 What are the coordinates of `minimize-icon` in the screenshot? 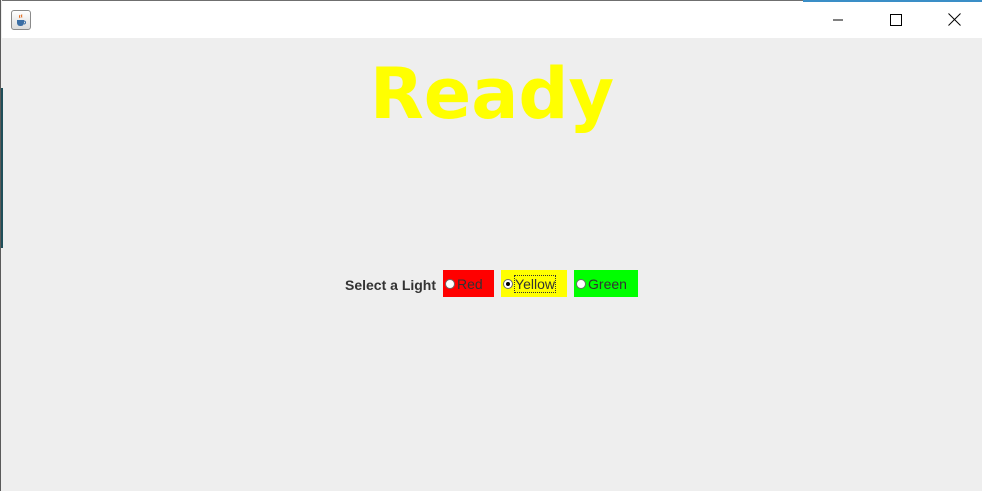 It's located at (838, 19).